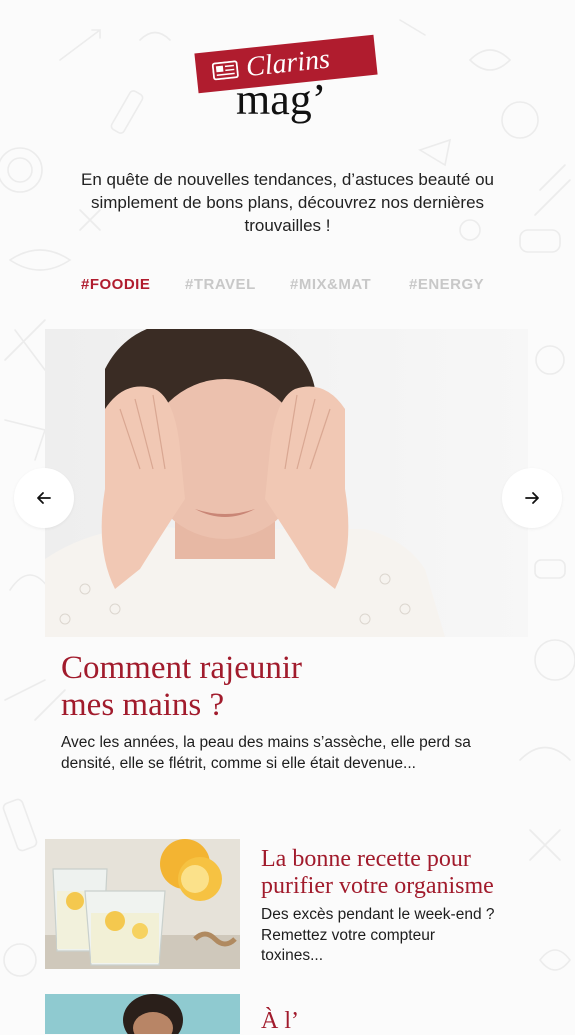 This screenshot has width=575, height=1035. Describe the element at coordinates (182, 668) in the screenshot. I see `hero-title-line-1: Comment rajeunir` at that location.